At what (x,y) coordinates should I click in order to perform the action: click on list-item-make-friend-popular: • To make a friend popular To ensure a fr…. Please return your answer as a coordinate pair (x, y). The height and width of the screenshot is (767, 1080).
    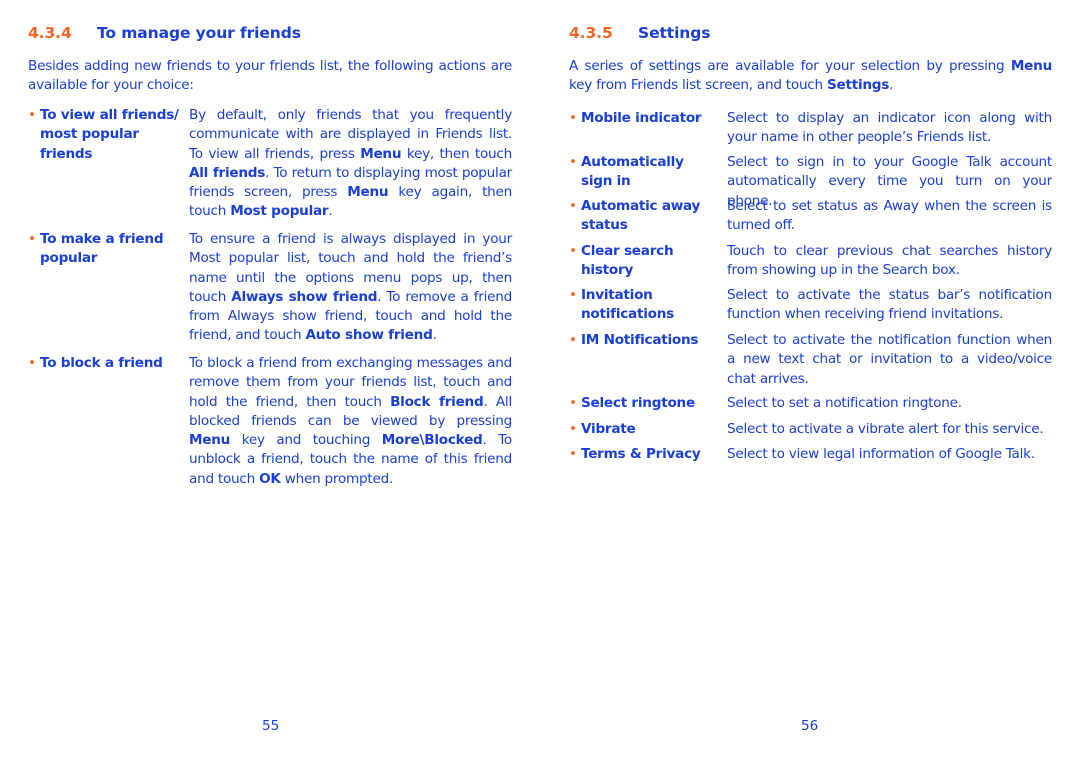
    Looking at the image, I should click on (270, 288).